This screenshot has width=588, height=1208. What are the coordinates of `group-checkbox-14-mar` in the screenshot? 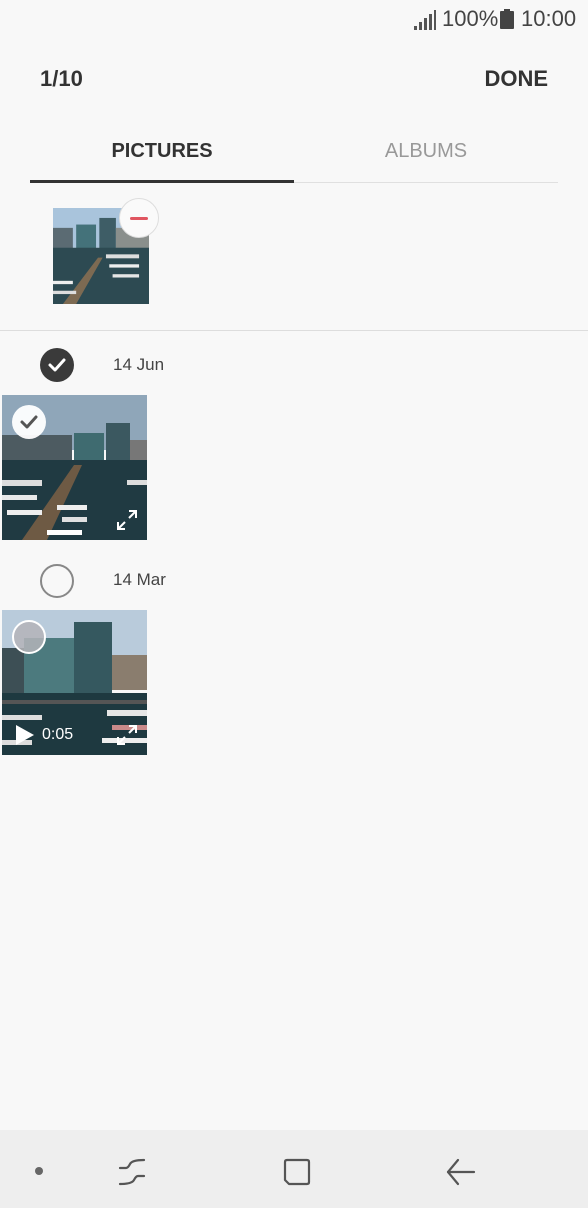 It's located at (57, 581).